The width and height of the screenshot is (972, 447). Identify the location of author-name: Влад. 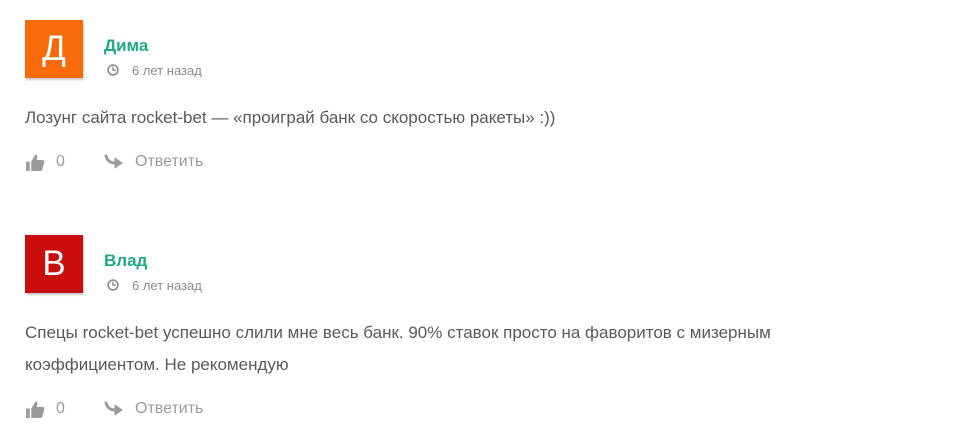
(126, 260).